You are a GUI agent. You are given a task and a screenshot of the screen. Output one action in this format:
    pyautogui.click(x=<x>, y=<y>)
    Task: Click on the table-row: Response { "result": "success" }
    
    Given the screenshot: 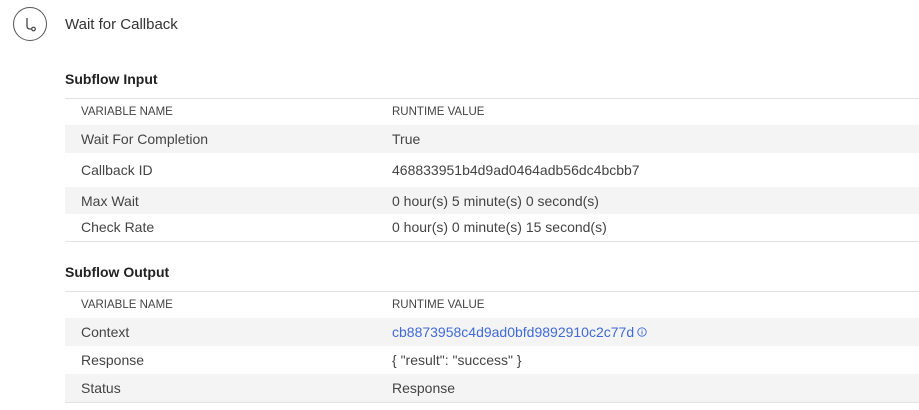 What is the action you would take?
    pyautogui.click(x=492, y=360)
    